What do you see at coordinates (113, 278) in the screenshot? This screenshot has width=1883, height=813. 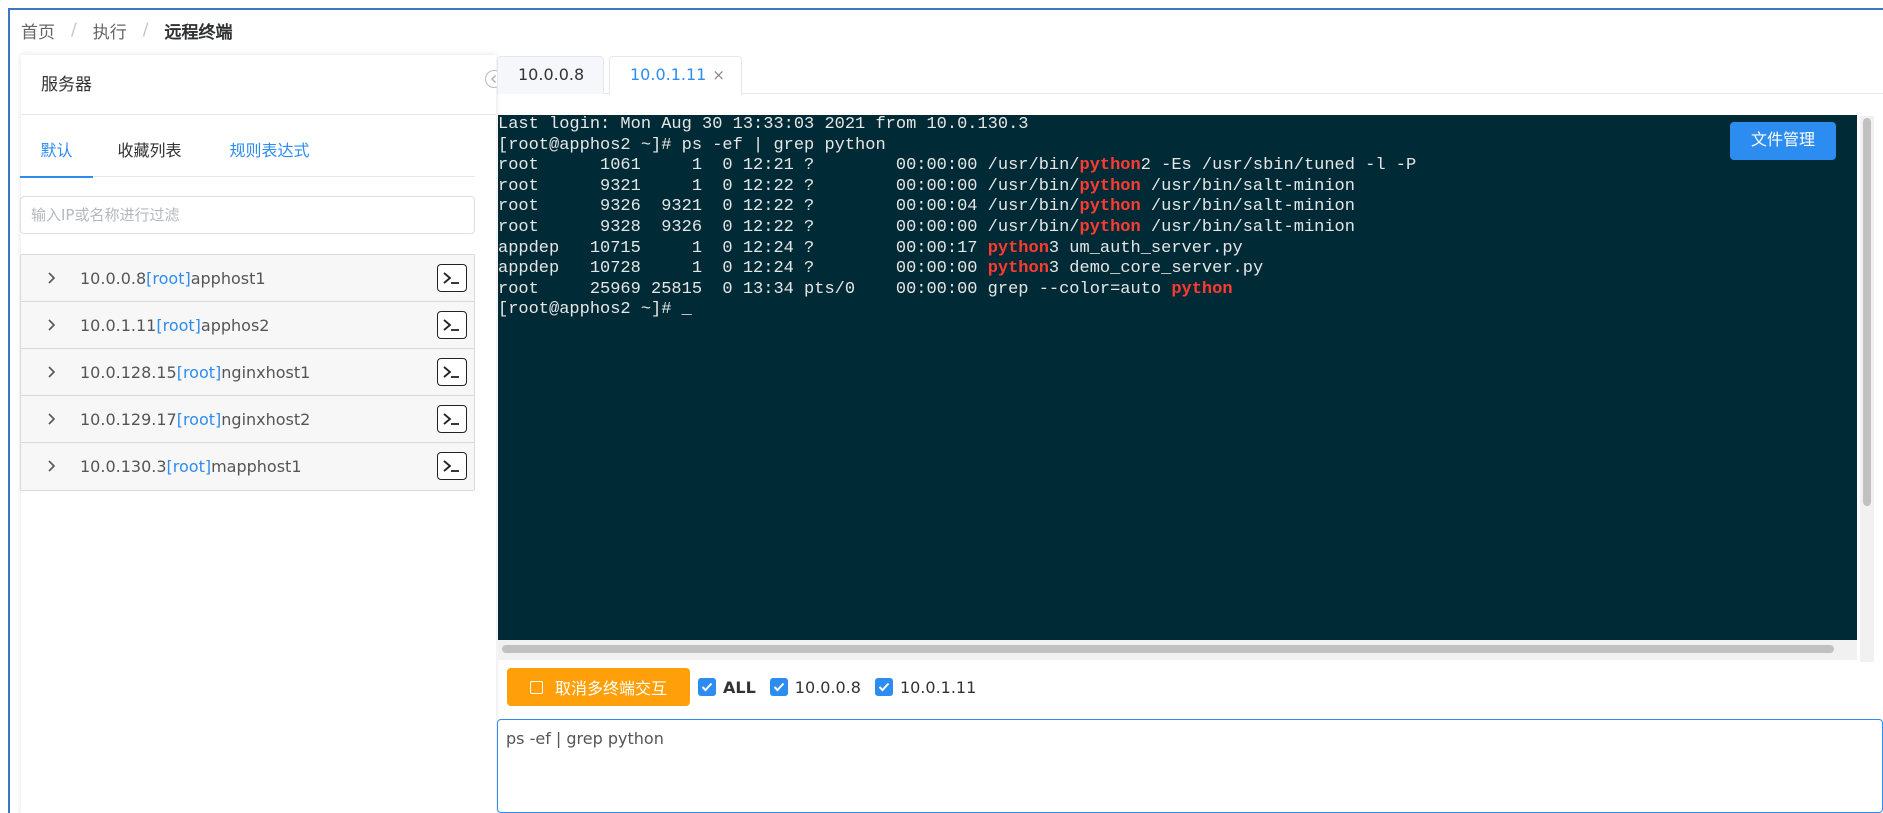 I see `server-ip: 10.0.0.8` at bounding box center [113, 278].